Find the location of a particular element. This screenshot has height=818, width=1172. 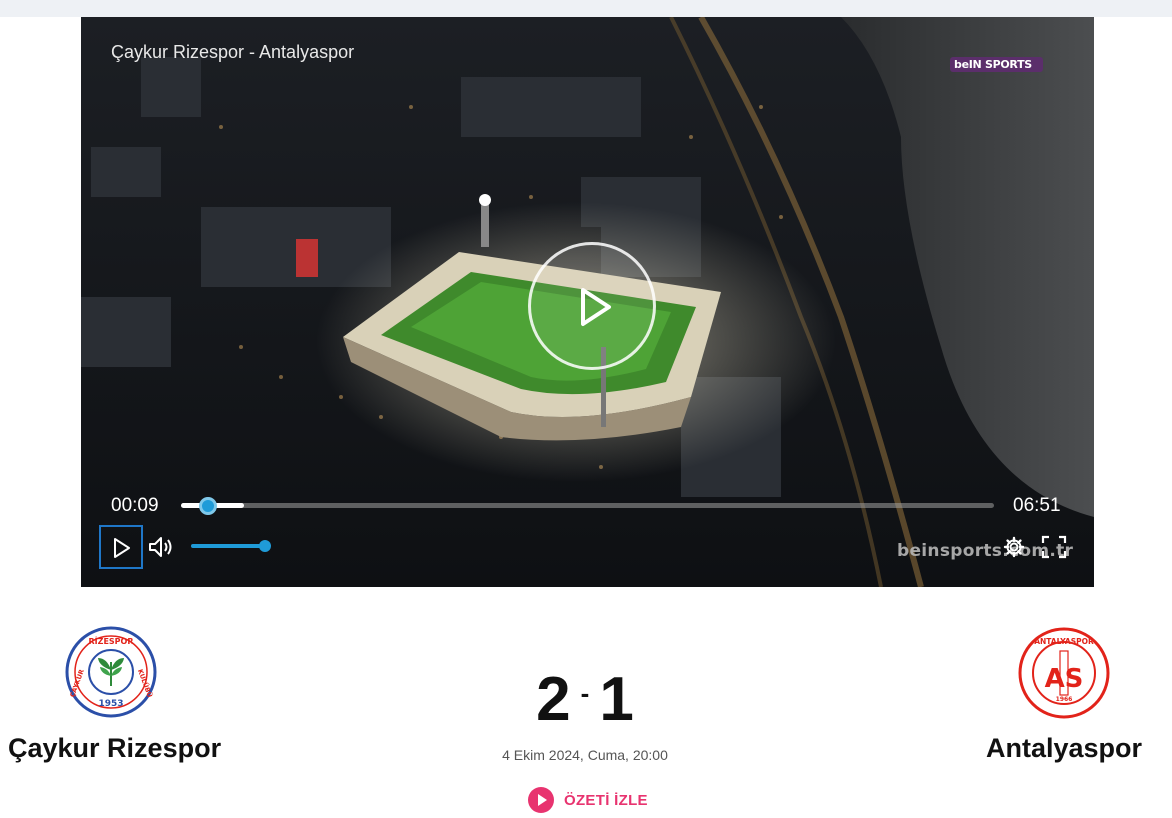

fullscreen-button is located at coordinates (1054, 547).